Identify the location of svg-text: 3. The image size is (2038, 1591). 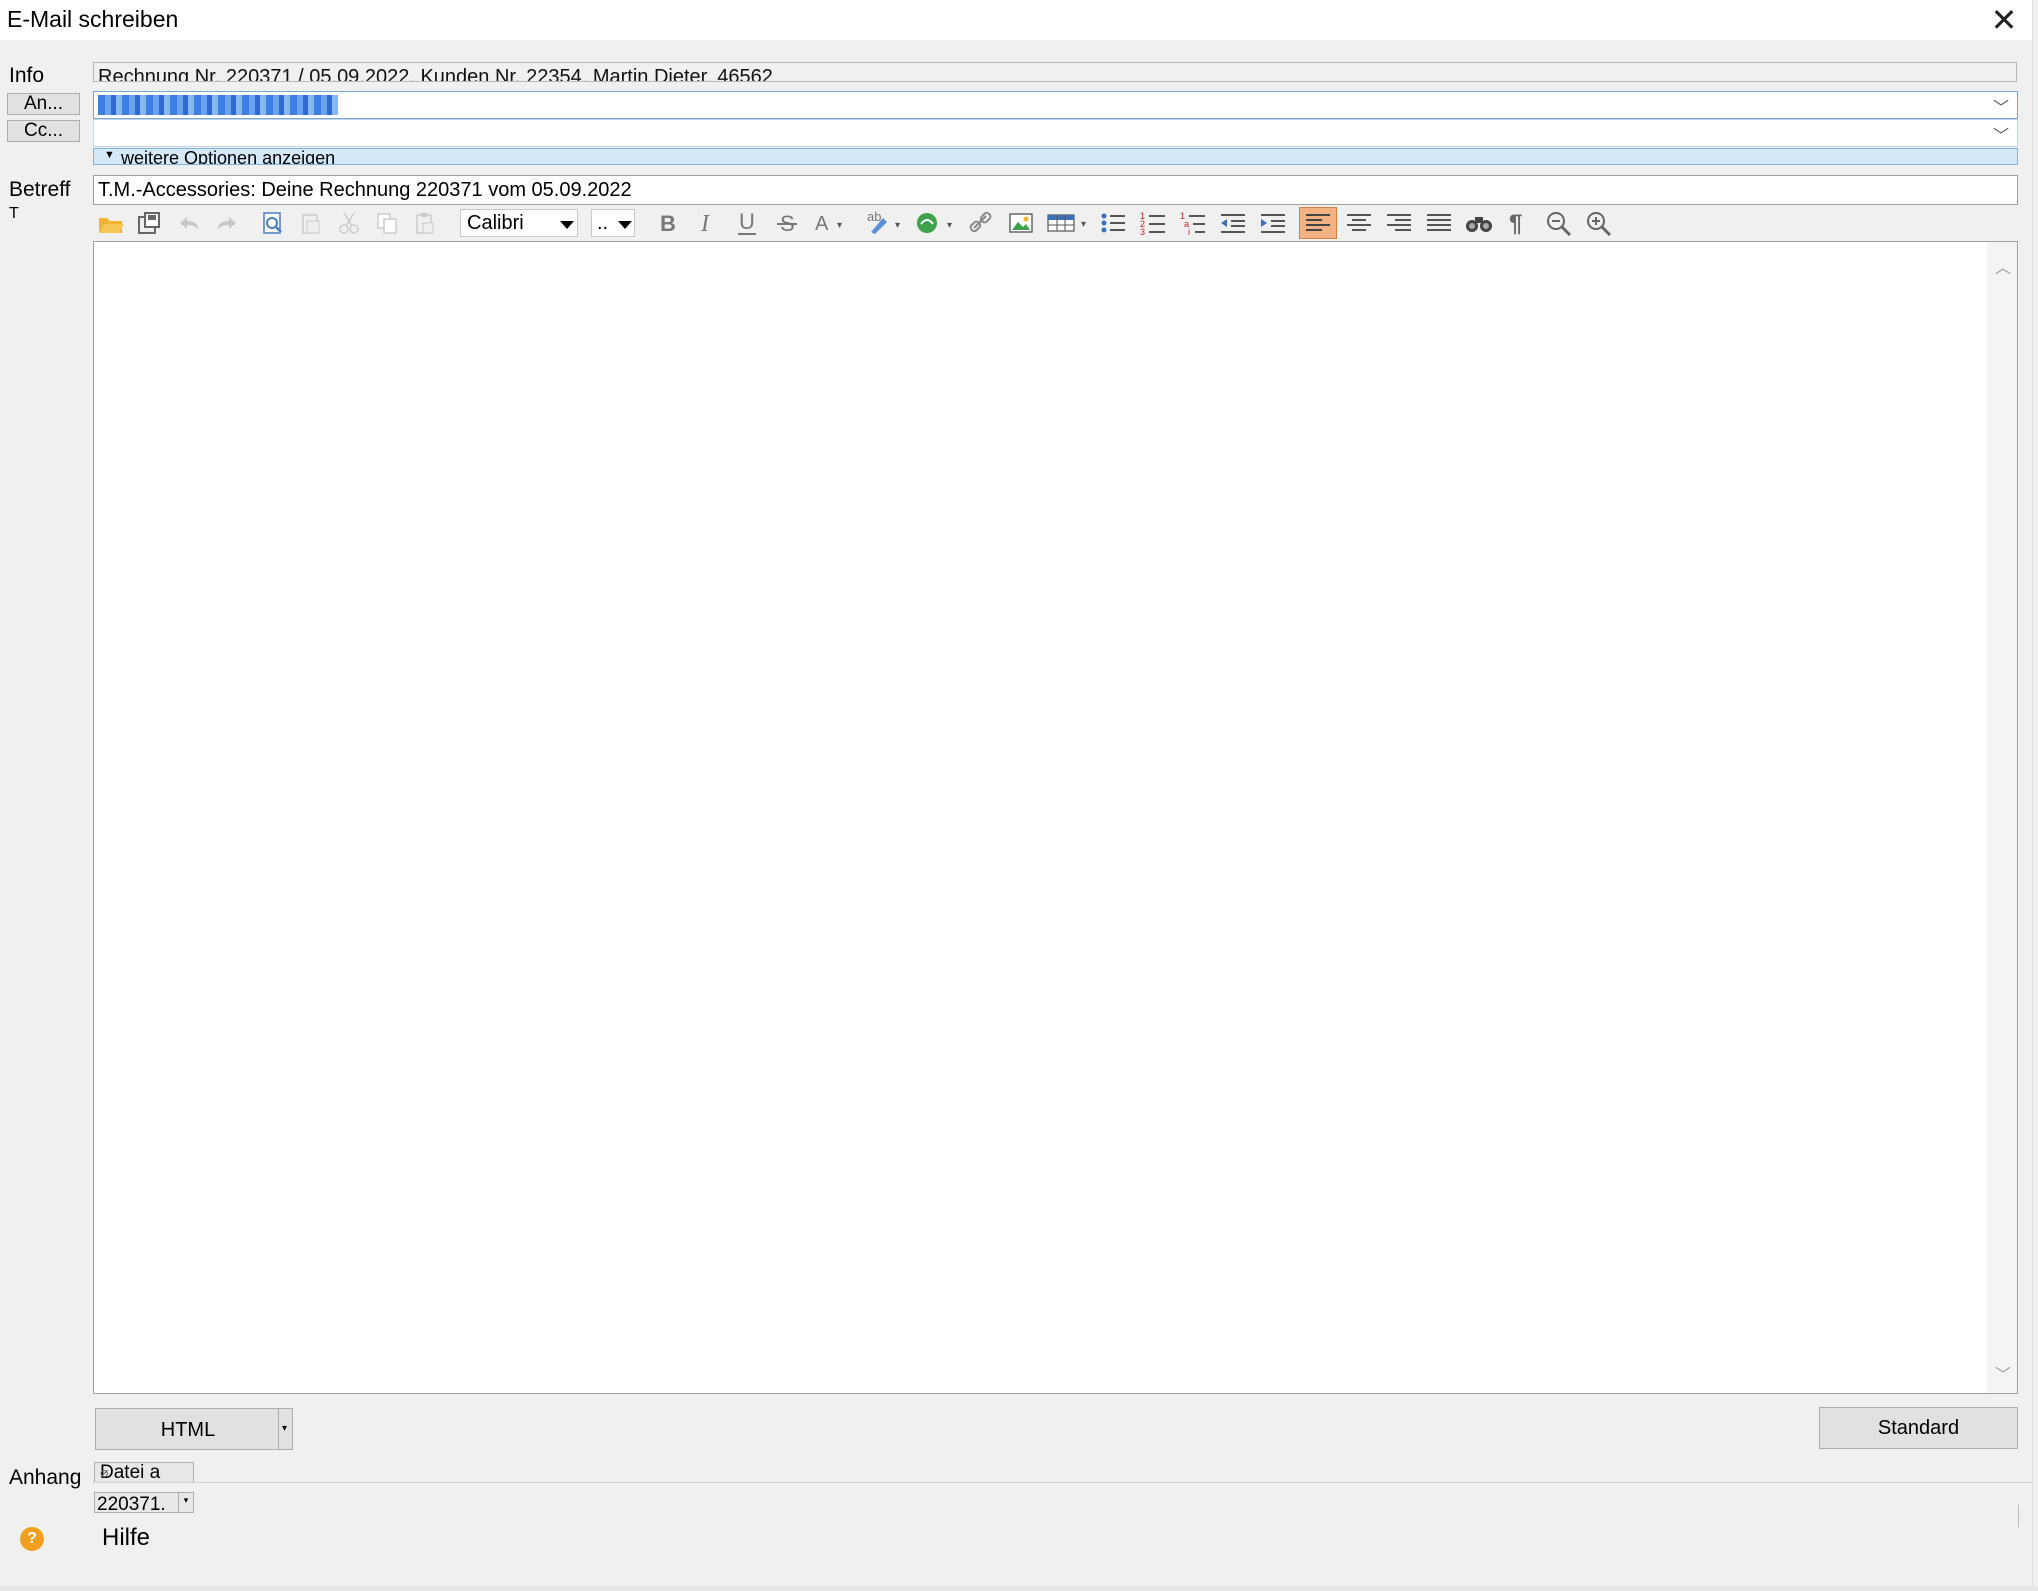
(1142, 231).